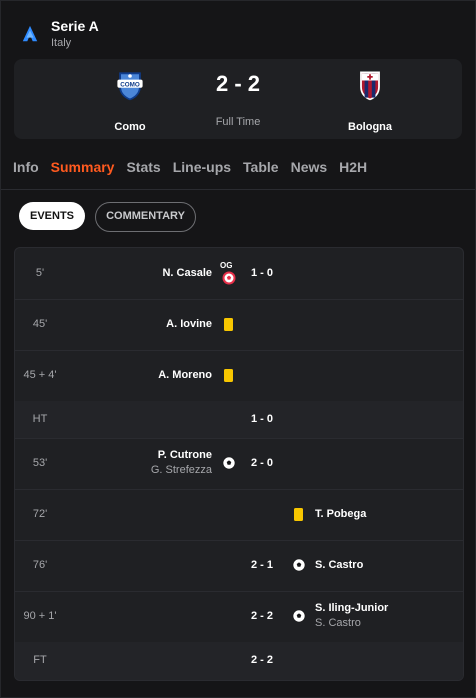 Image resolution: width=476 pixels, height=698 pixels. I want to click on match-tabs: Info Summary Stats Line-ups Table News H2H, so click(196, 174).